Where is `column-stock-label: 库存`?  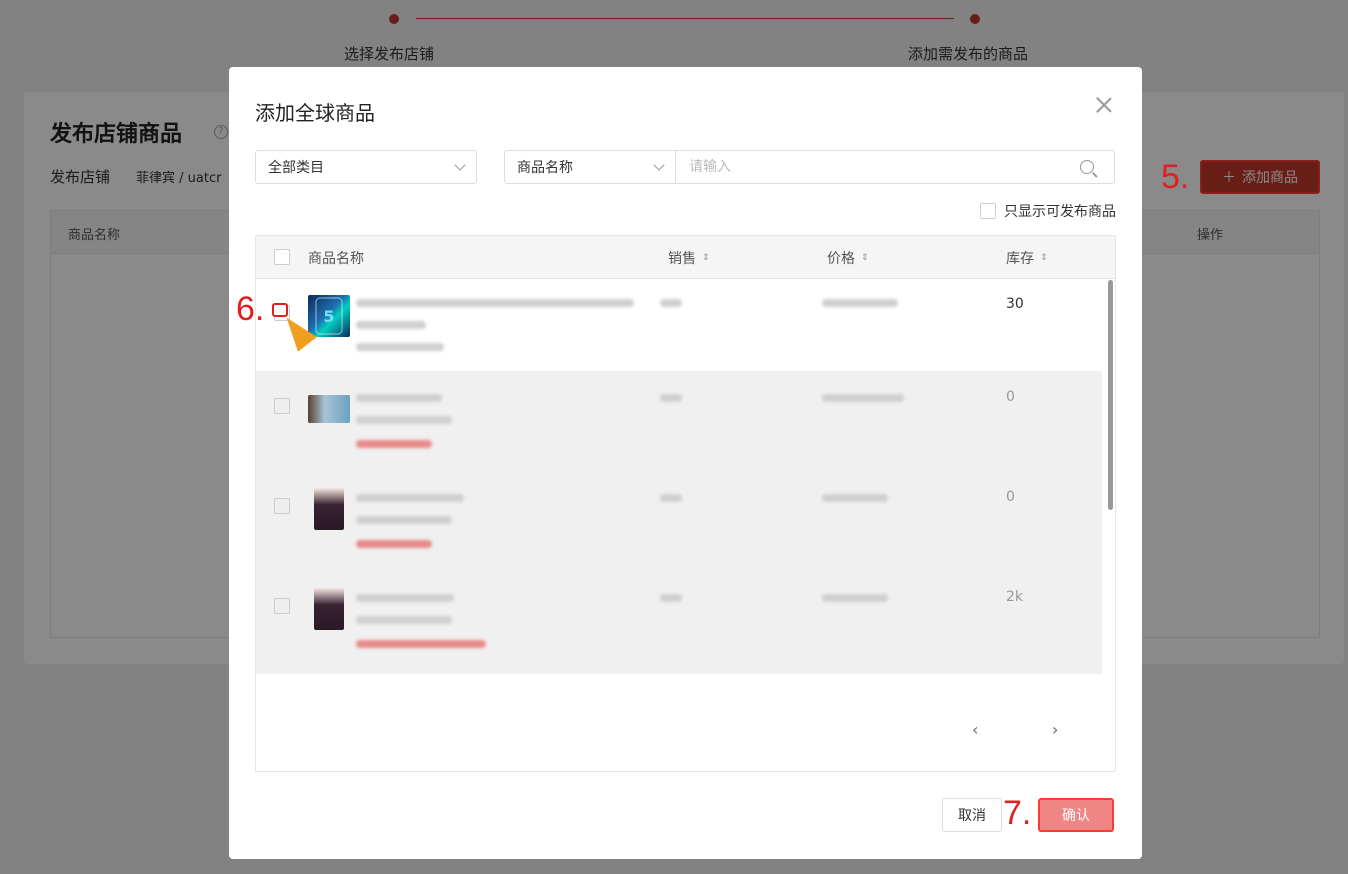
column-stock-label: 库存 is located at coordinates (1020, 259).